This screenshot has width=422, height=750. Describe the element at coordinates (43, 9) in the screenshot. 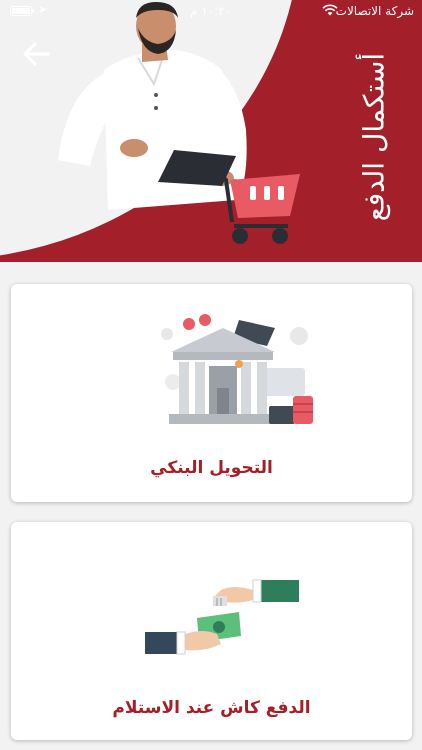

I see `location-arrow-icon: ➤` at that location.